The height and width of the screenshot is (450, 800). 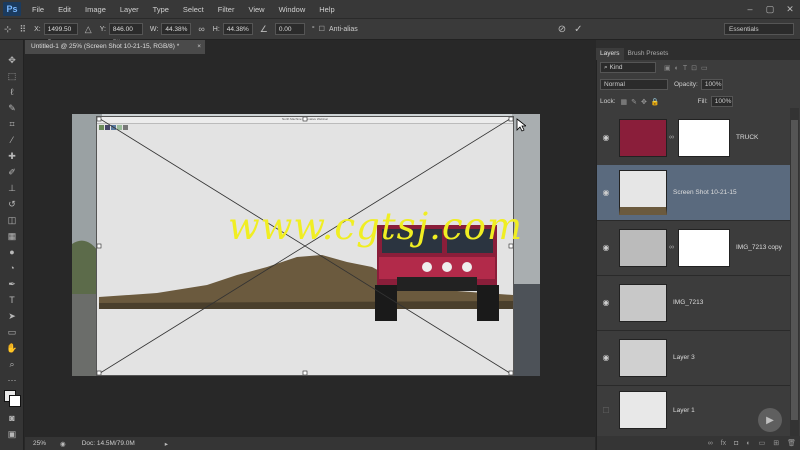 I want to click on quick-mask-icon: ◙, so click(x=12, y=418).